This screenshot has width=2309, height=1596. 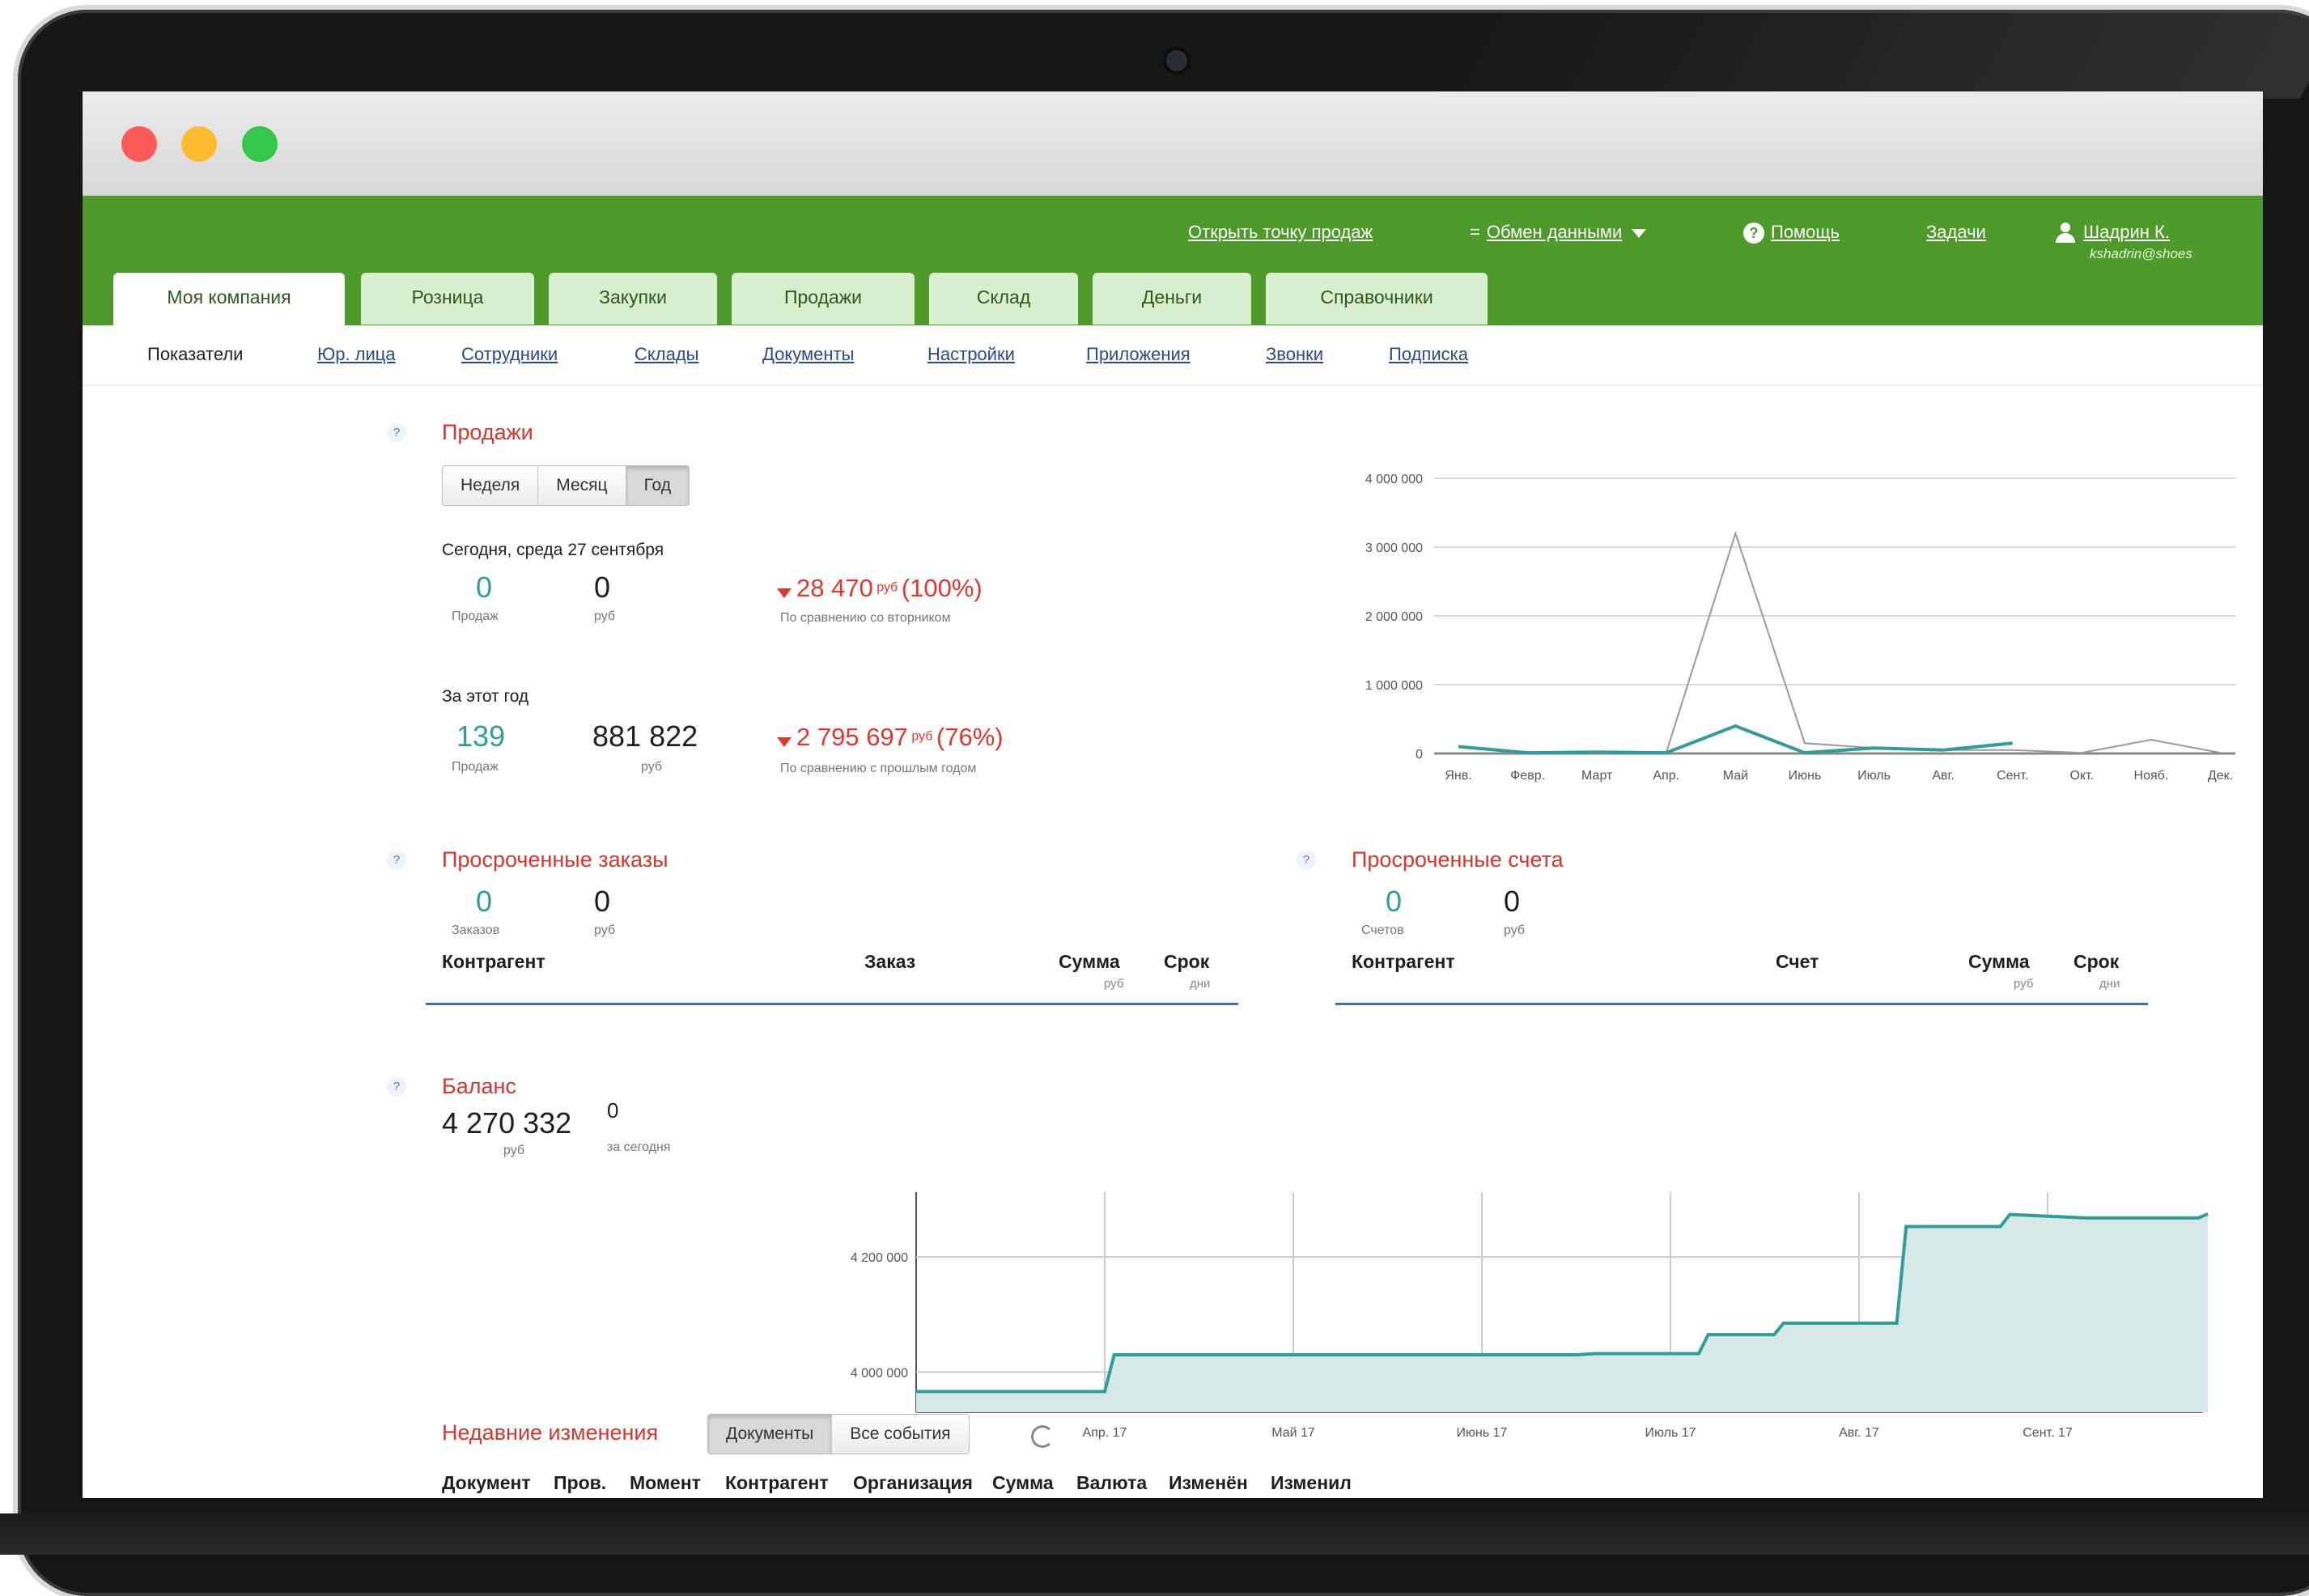 What do you see at coordinates (913, 1483) in the screenshot?
I see `recent-col-4: Организация` at bounding box center [913, 1483].